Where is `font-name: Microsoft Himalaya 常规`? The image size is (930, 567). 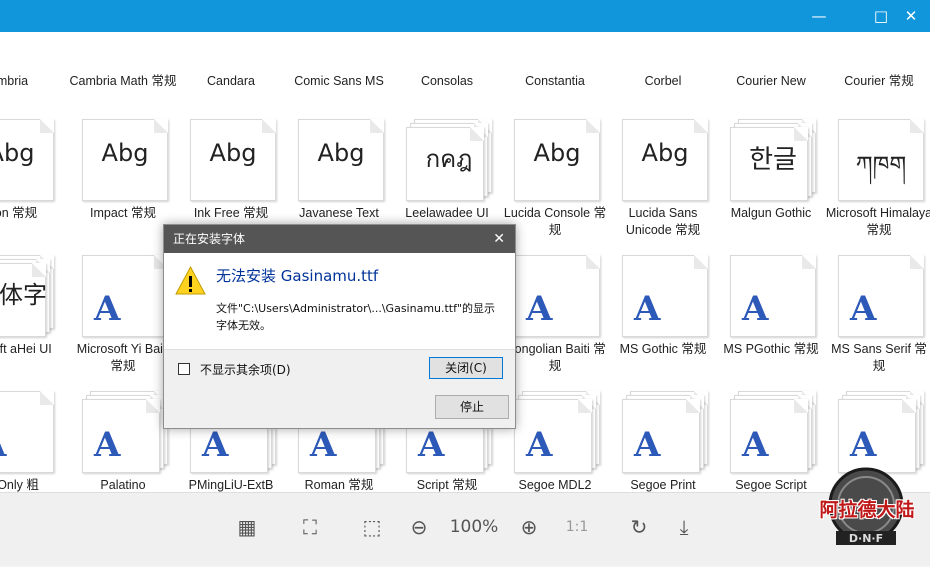
font-name: Microsoft Himalaya 常规 is located at coordinates (877, 221).